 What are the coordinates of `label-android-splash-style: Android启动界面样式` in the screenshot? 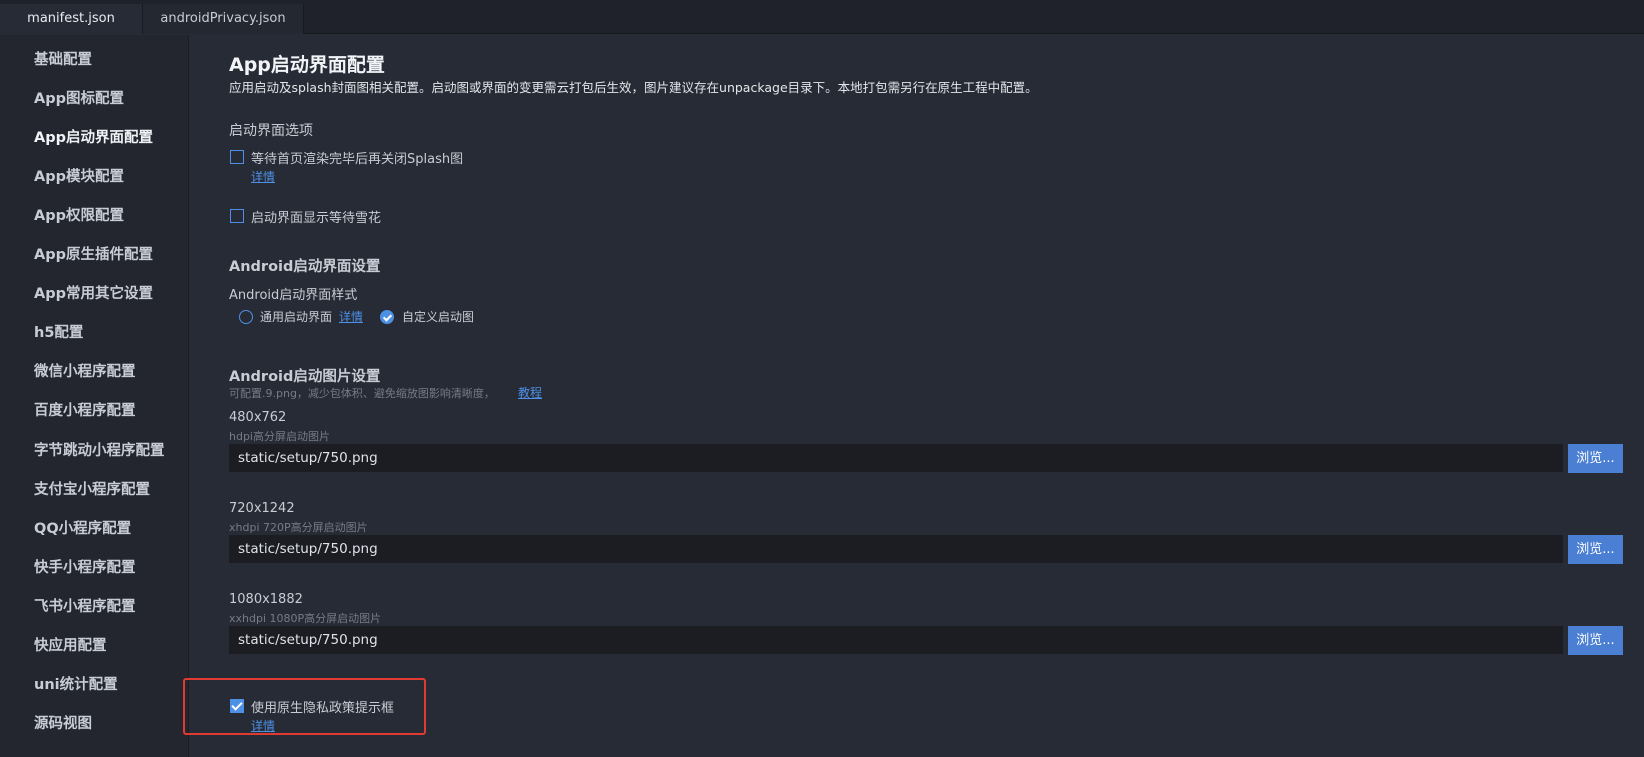 It's located at (293, 295).